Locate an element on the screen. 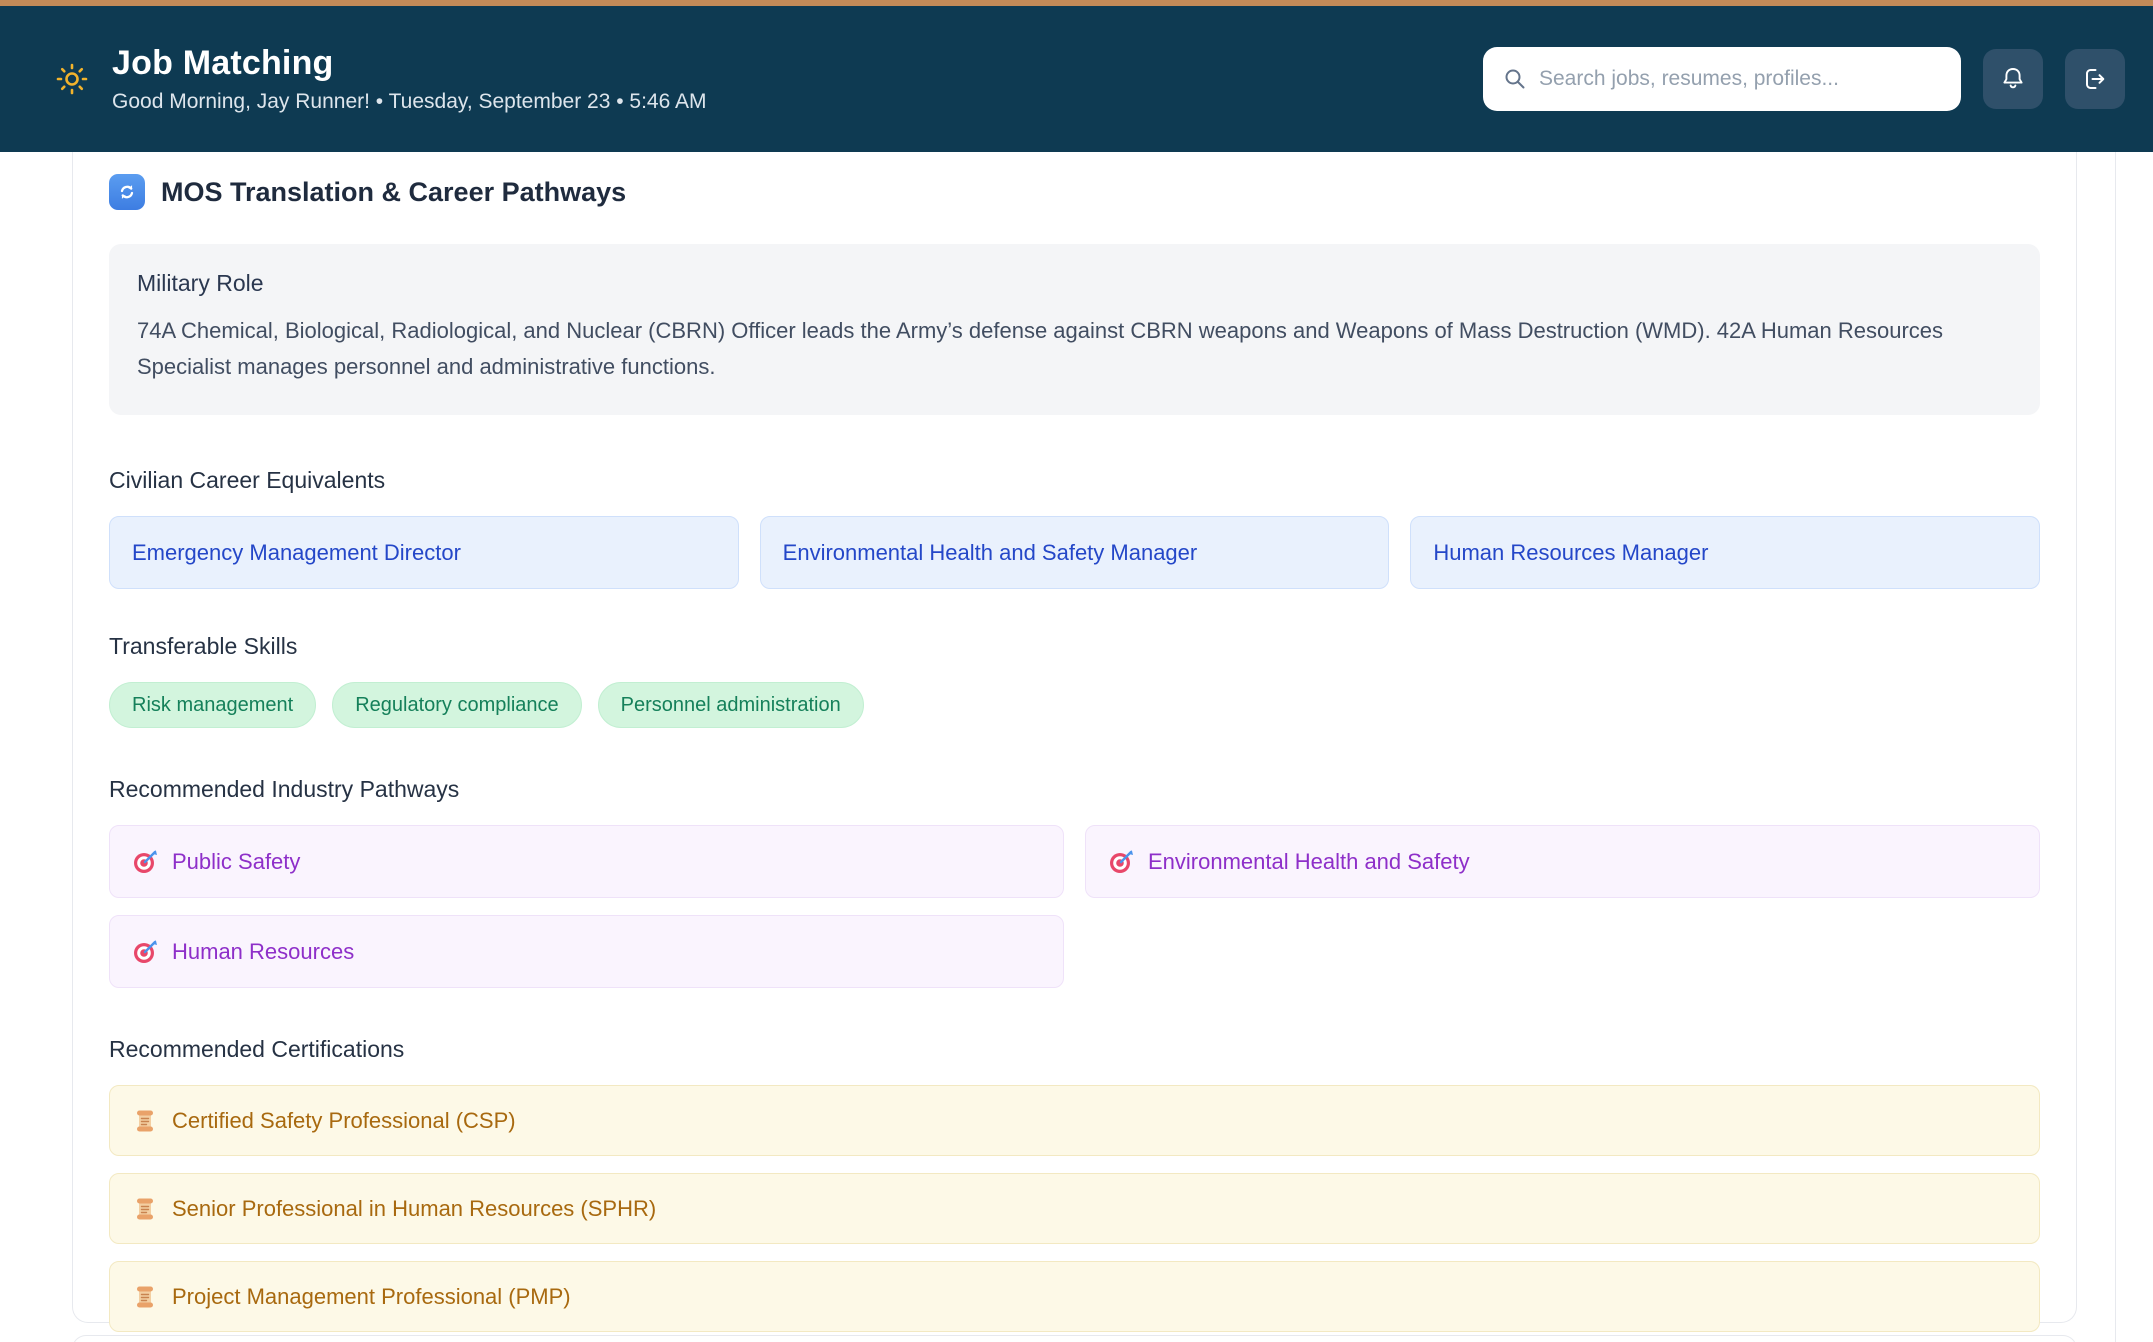 The height and width of the screenshot is (1342, 2153). certification-card: Certified Safety Professional (CSP) is located at coordinates (1074, 1121).